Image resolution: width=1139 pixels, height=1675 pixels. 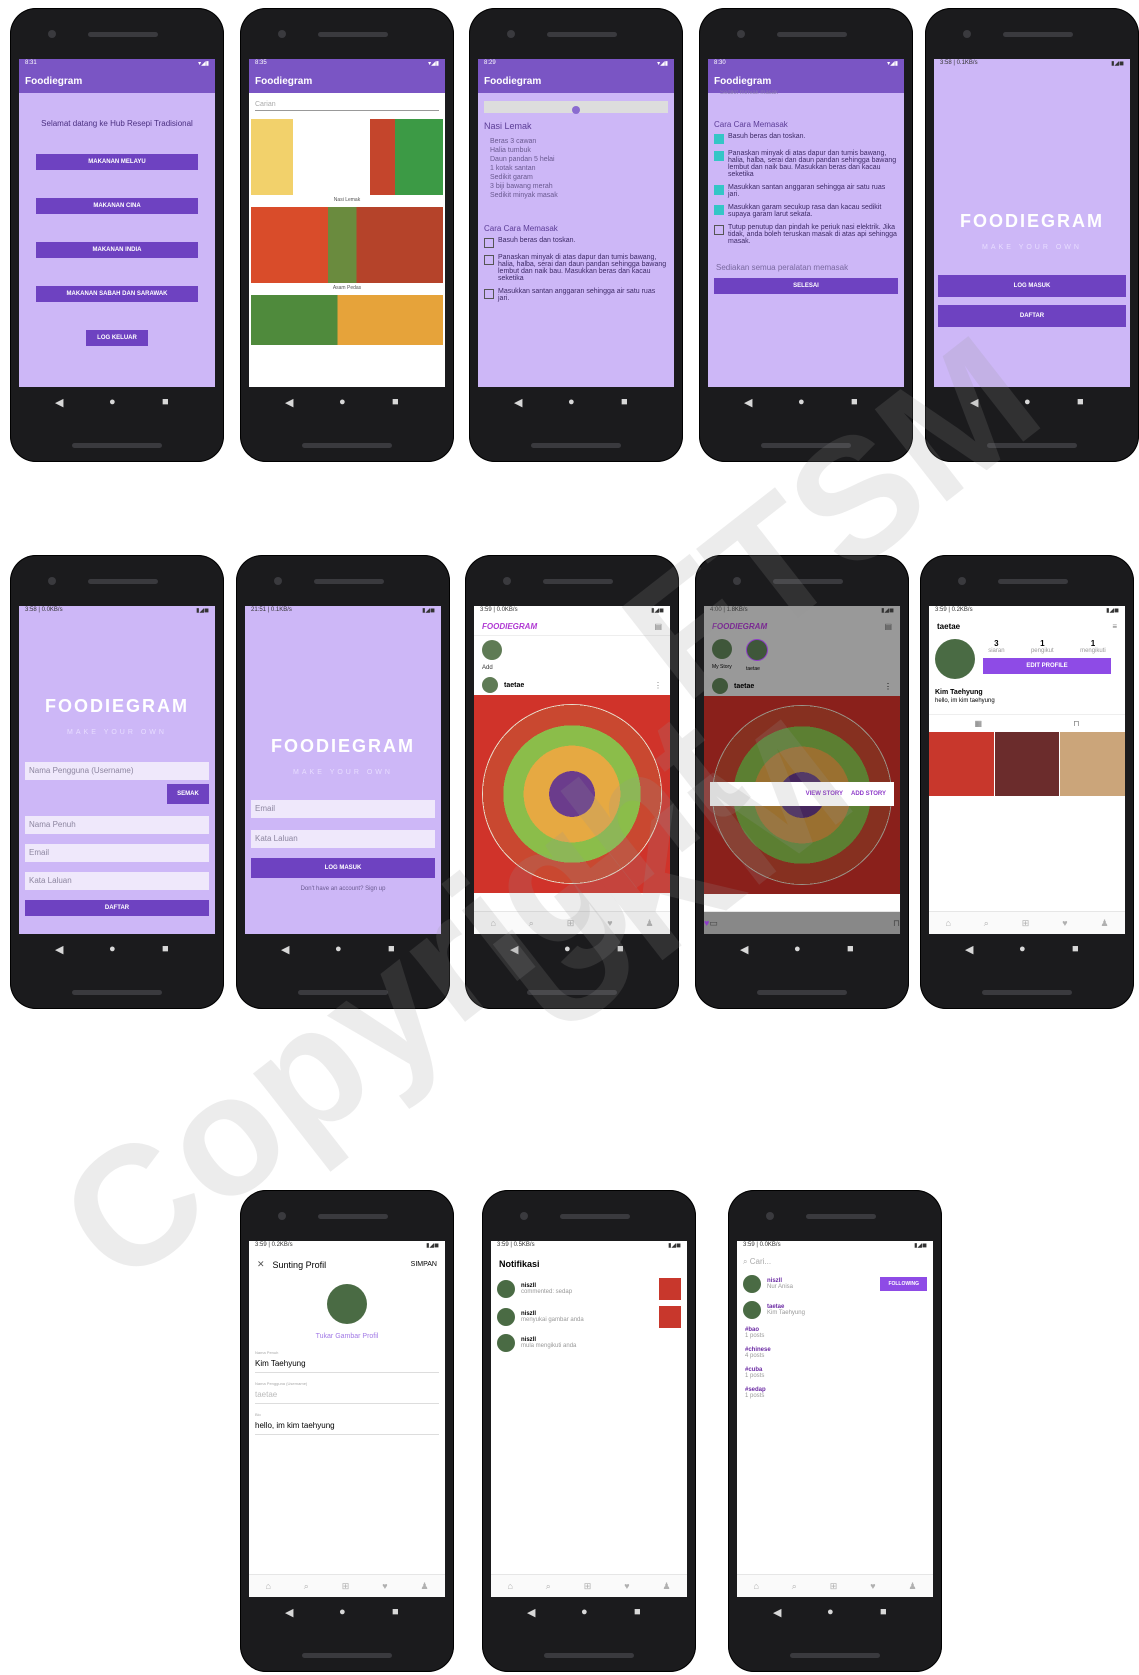 What do you see at coordinates (347, 1336) in the screenshot?
I see `change-photo-link: Tukar Gambar Profil` at bounding box center [347, 1336].